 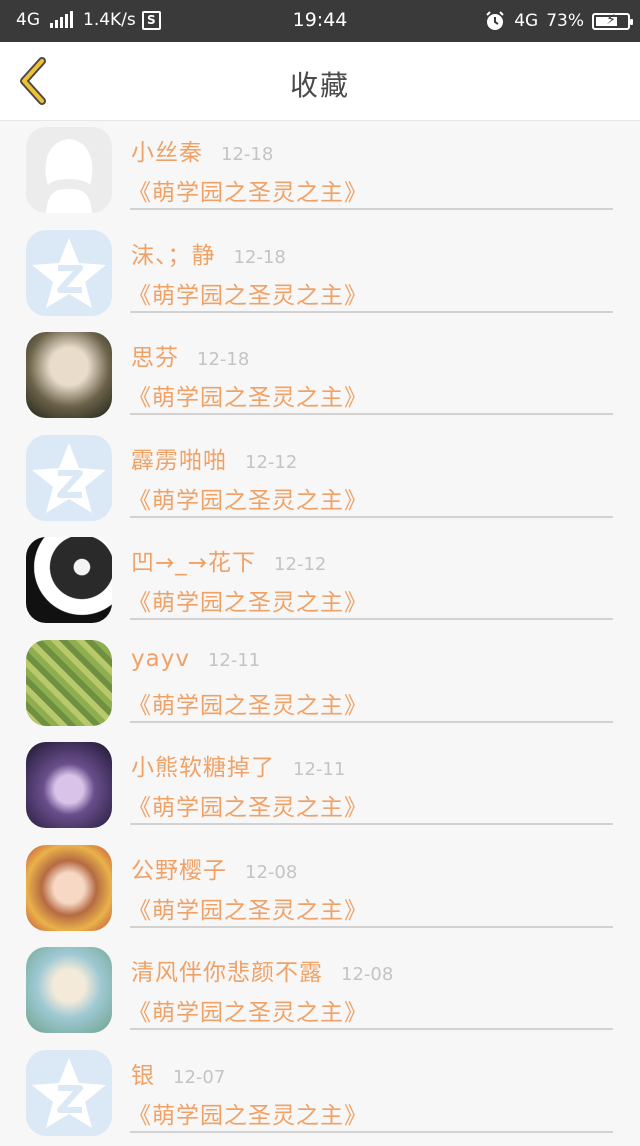 I want to click on page-title: 收藏, so click(x=320, y=84).